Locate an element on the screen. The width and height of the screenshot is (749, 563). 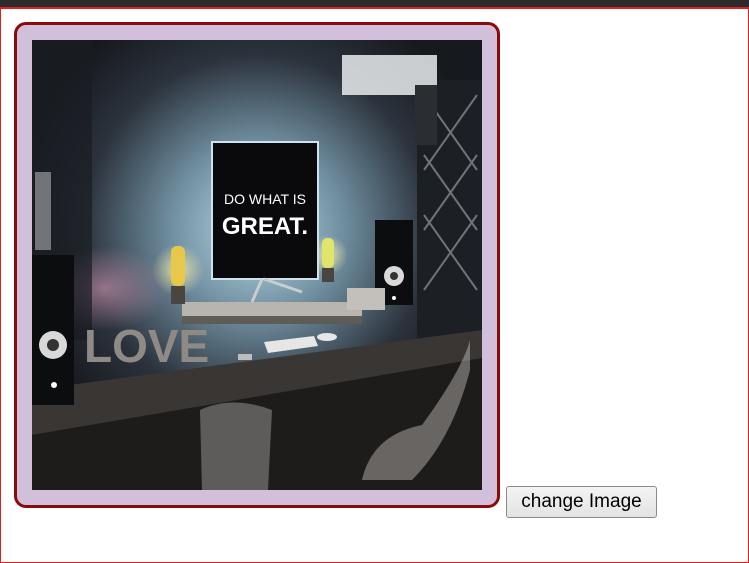
monitor-riser is located at coordinates (272, 309).